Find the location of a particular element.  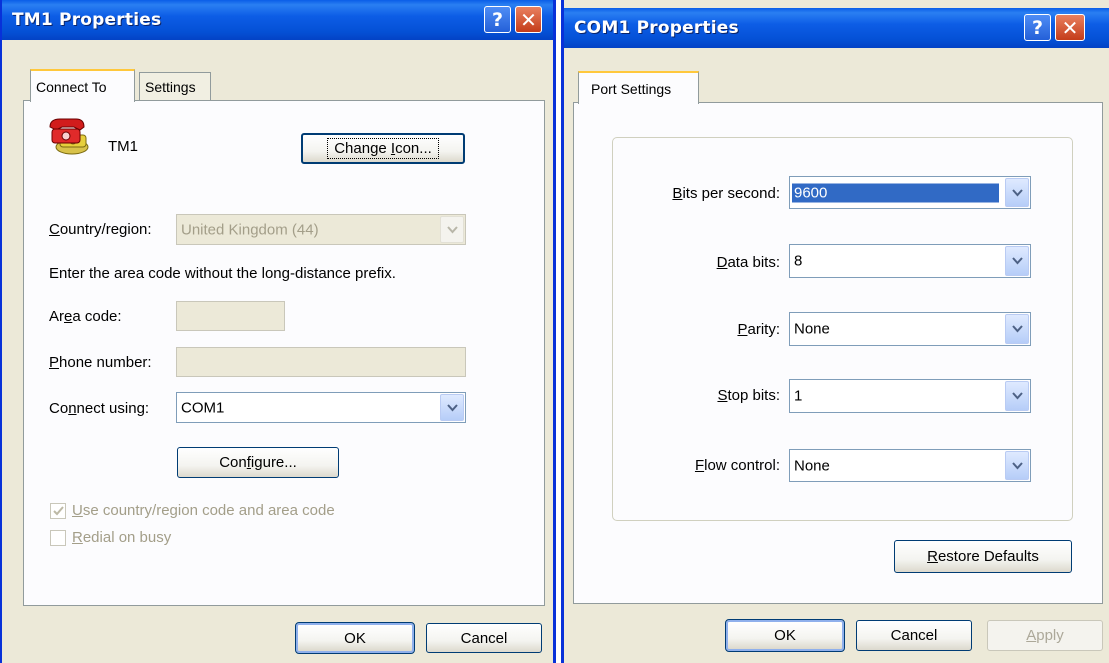

data-bits-value: 8 is located at coordinates (798, 261).